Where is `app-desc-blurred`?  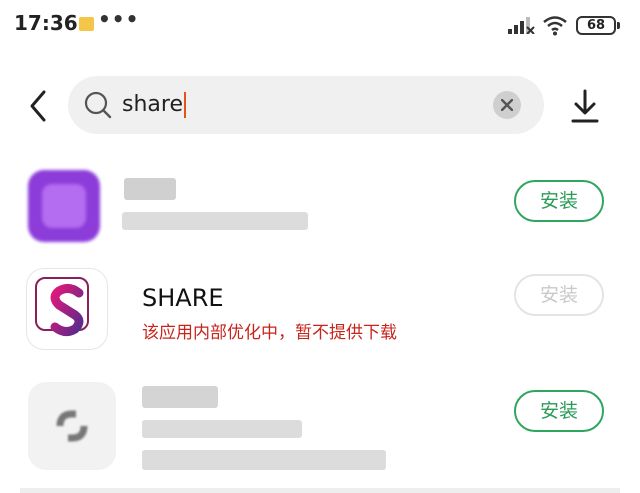 app-desc-blurred is located at coordinates (264, 460).